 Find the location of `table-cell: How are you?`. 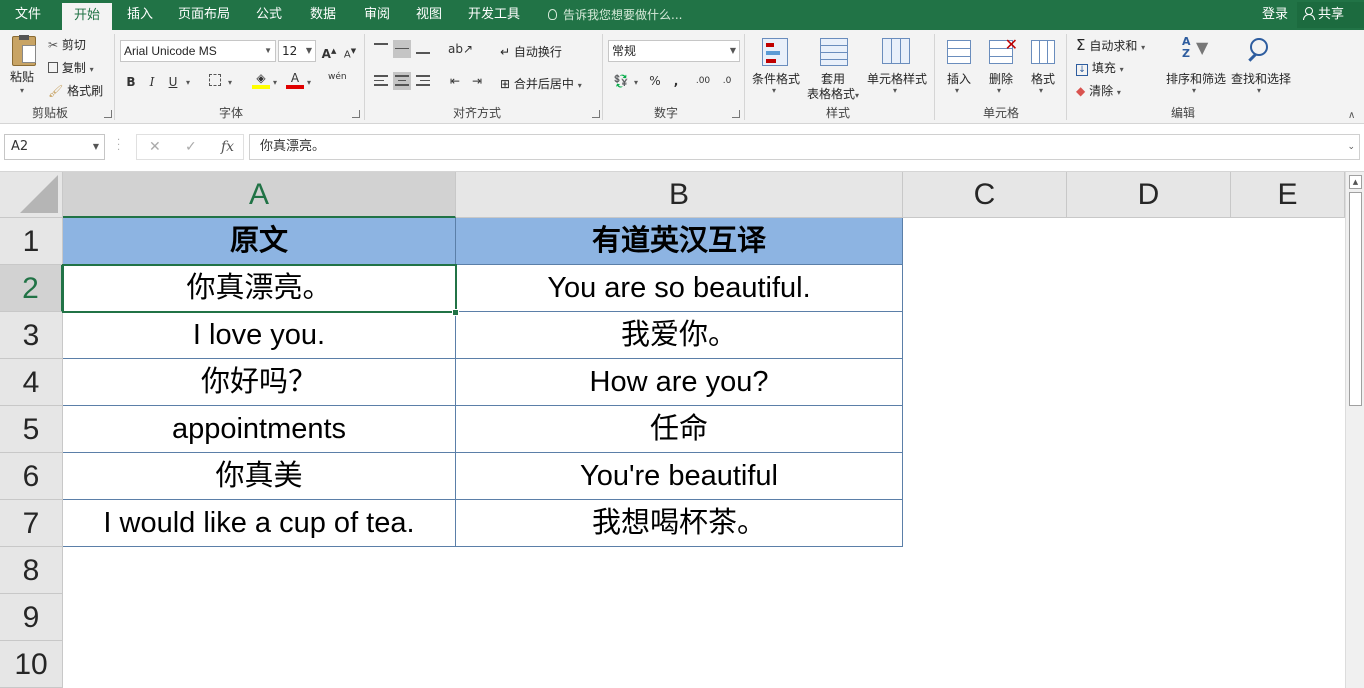

table-cell: How are you? is located at coordinates (679, 382).